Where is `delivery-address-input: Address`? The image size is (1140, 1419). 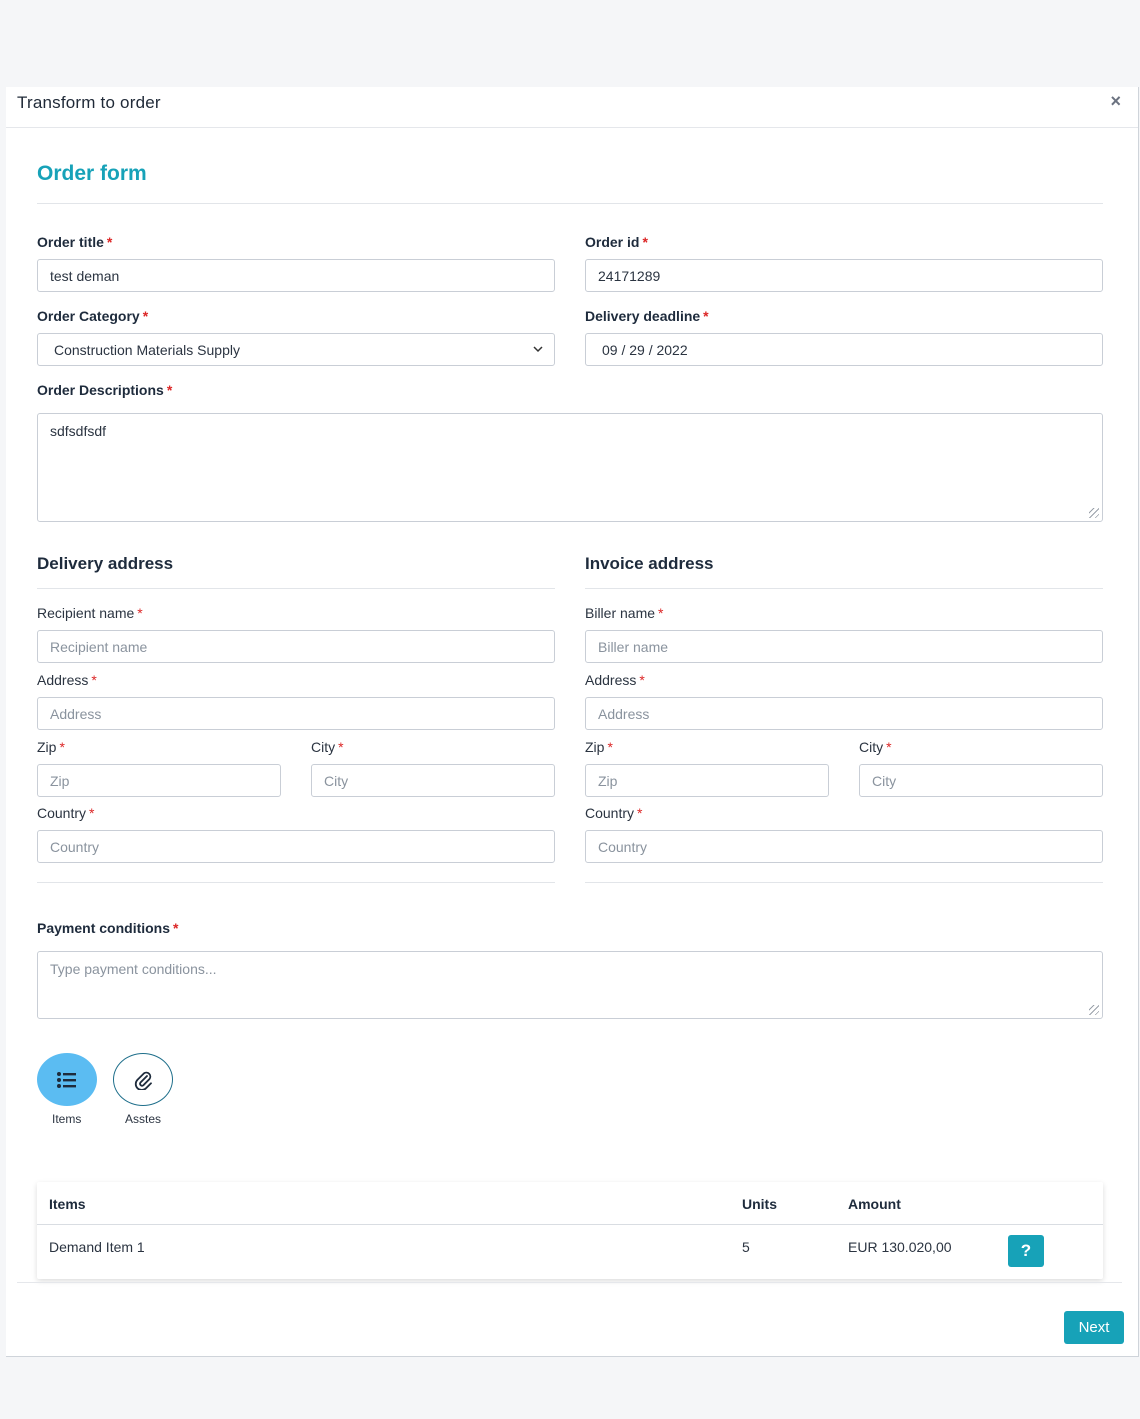 delivery-address-input: Address is located at coordinates (296, 713).